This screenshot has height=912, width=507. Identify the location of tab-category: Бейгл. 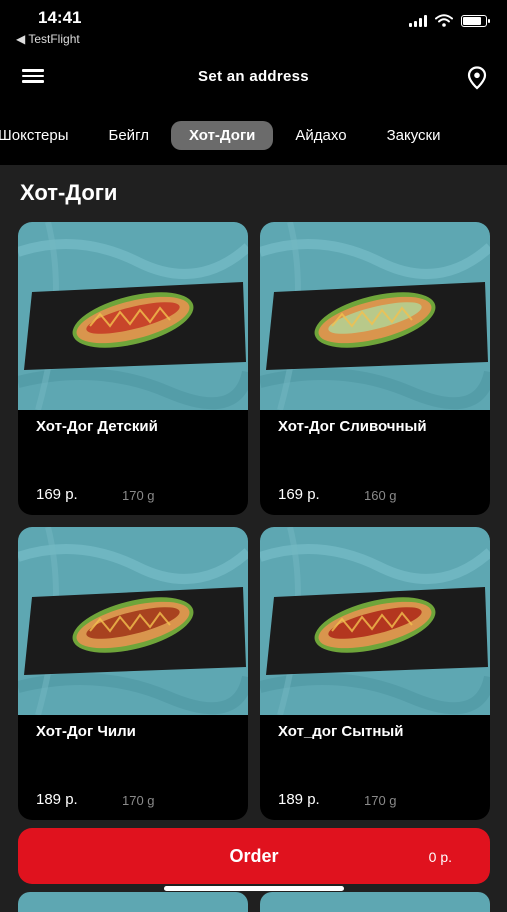
(129, 135).